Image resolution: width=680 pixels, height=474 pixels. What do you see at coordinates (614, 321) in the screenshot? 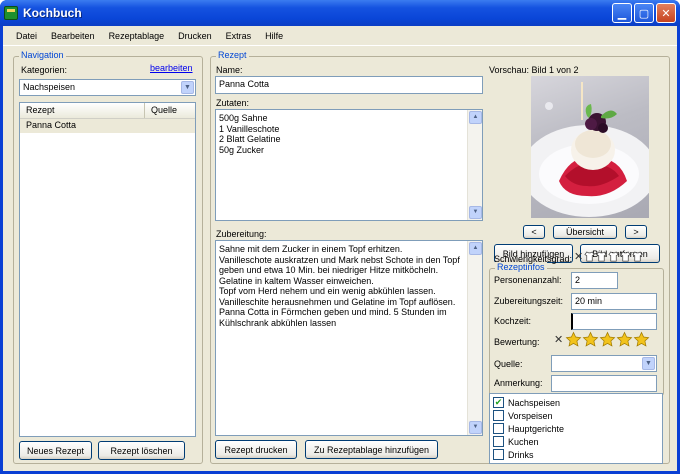
I see `cook-time-field` at bounding box center [614, 321].